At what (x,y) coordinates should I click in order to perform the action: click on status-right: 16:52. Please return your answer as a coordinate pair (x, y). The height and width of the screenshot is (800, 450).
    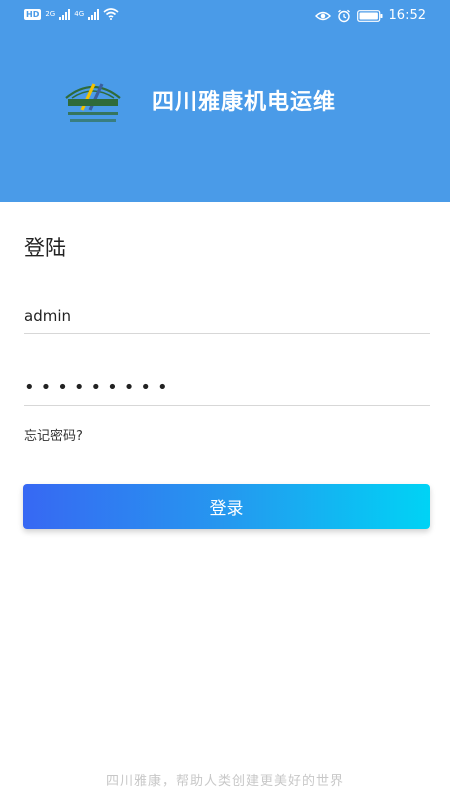
    Looking at the image, I should click on (370, 15).